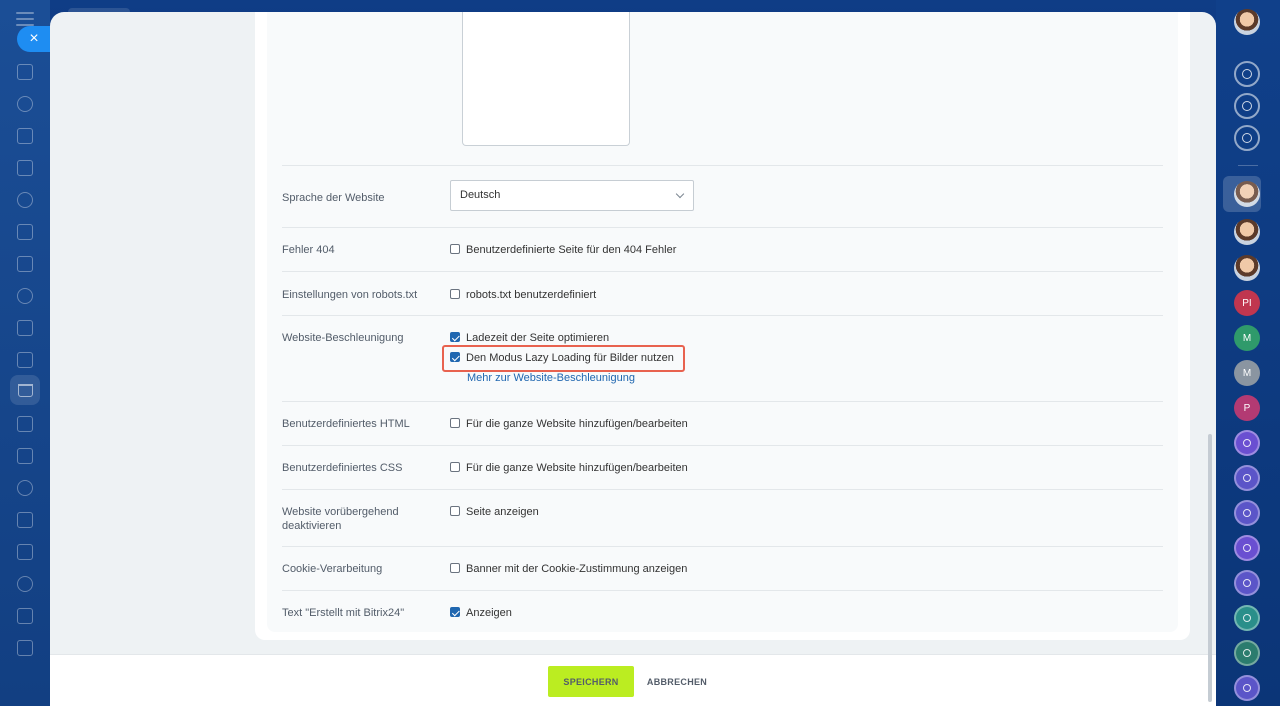 The image size is (1280, 706). What do you see at coordinates (25, 104) in the screenshot?
I see `crm-icon` at bounding box center [25, 104].